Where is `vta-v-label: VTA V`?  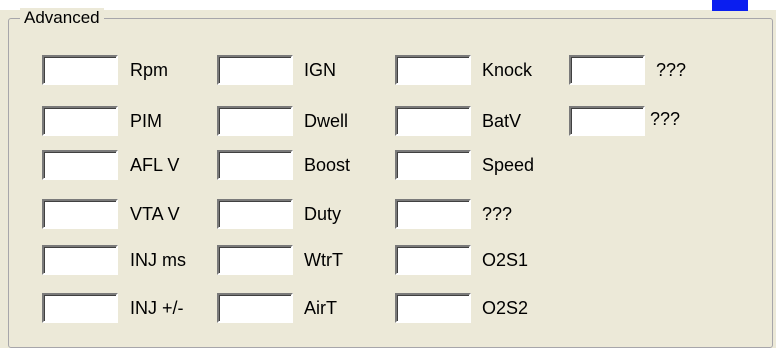
vta-v-label: VTA V is located at coordinates (155, 214).